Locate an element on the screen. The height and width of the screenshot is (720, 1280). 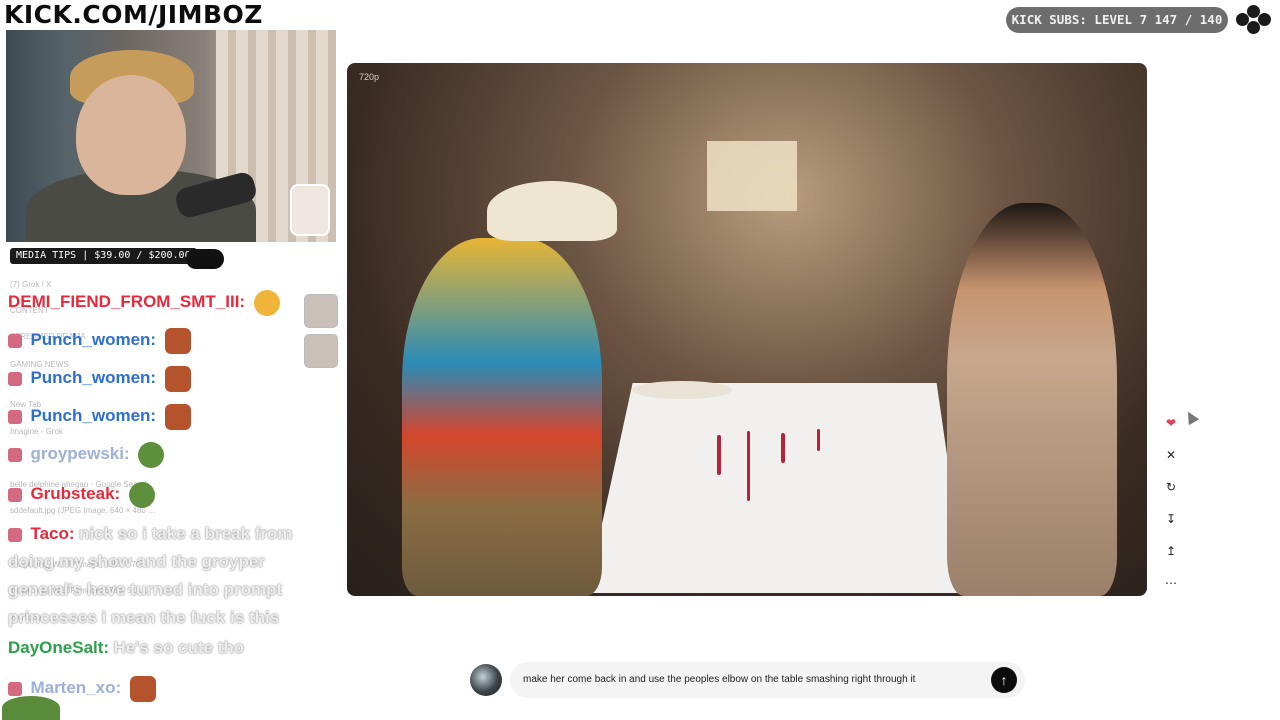
restaurant-table is located at coordinates (777, 488).